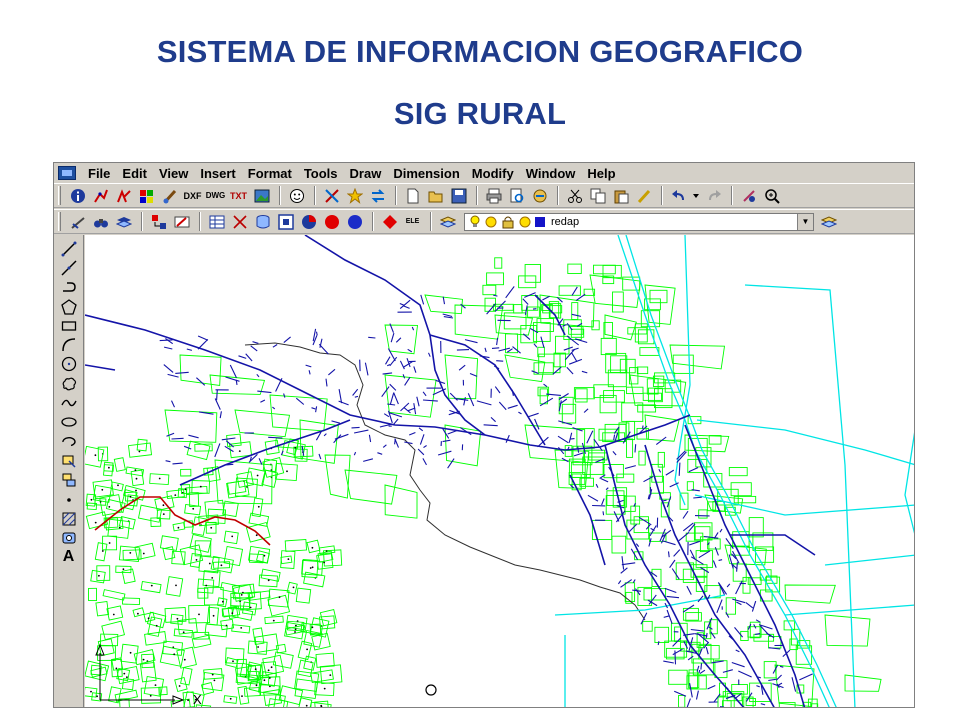  Describe the element at coordinates (69, 441) in the screenshot. I see `ellipse-arc-icon` at that location.